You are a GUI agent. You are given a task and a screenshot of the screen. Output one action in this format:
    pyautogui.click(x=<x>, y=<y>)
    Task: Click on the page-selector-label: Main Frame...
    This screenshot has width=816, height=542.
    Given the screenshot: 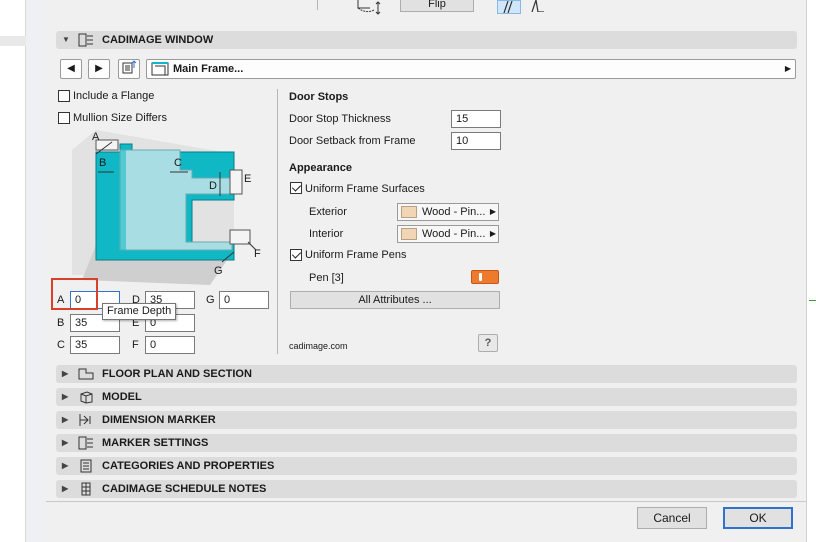 What is the action you would take?
    pyautogui.click(x=208, y=69)
    